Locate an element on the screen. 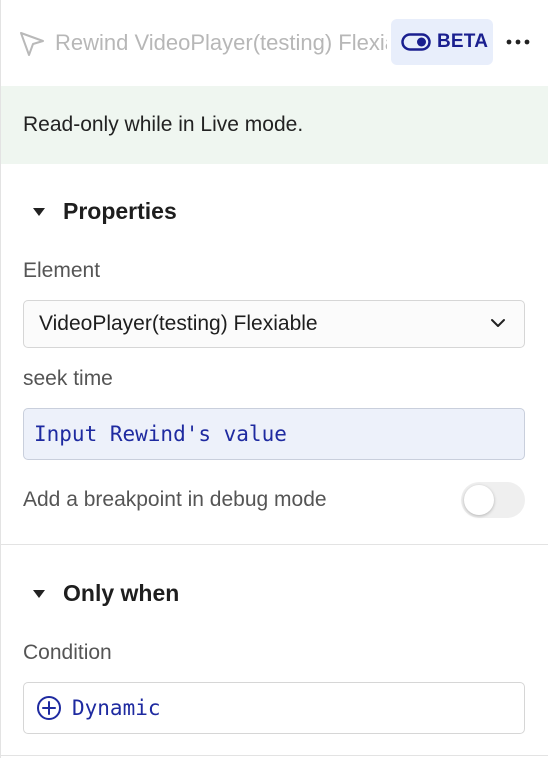 The width and height of the screenshot is (548, 758). beta-toggle-button: BETA is located at coordinates (442, 42).